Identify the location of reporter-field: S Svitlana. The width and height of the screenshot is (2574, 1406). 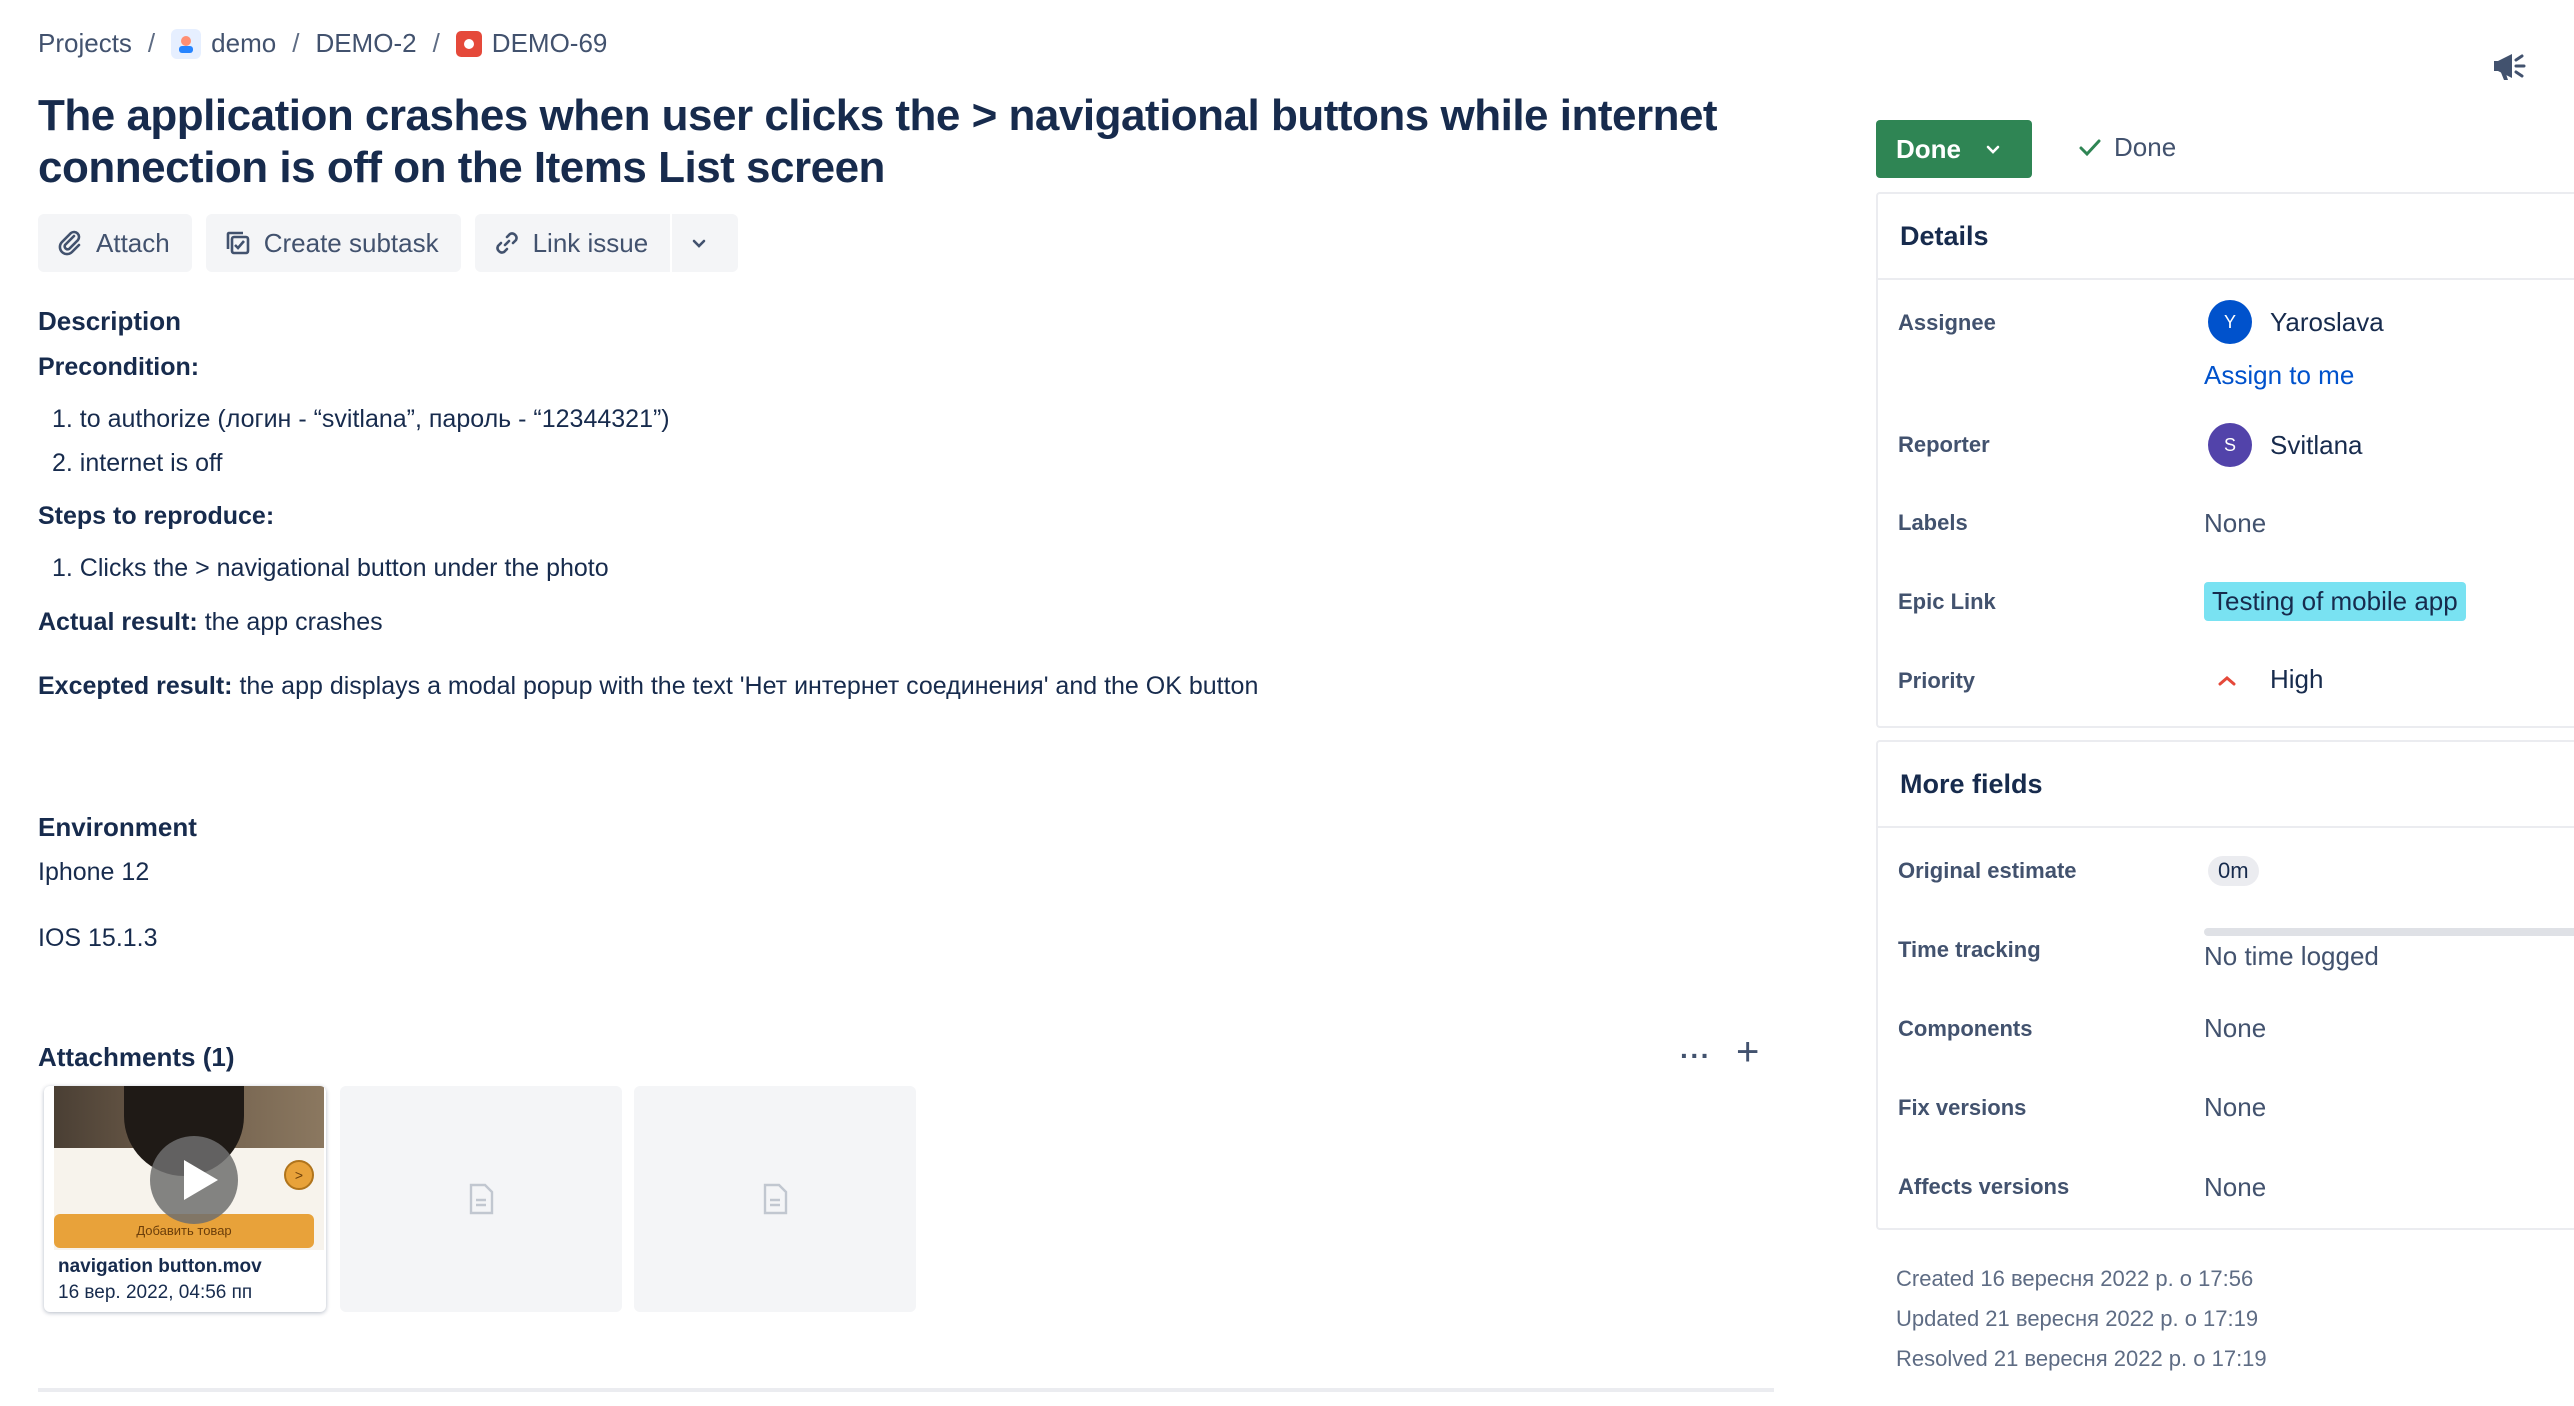
(2283, 445).